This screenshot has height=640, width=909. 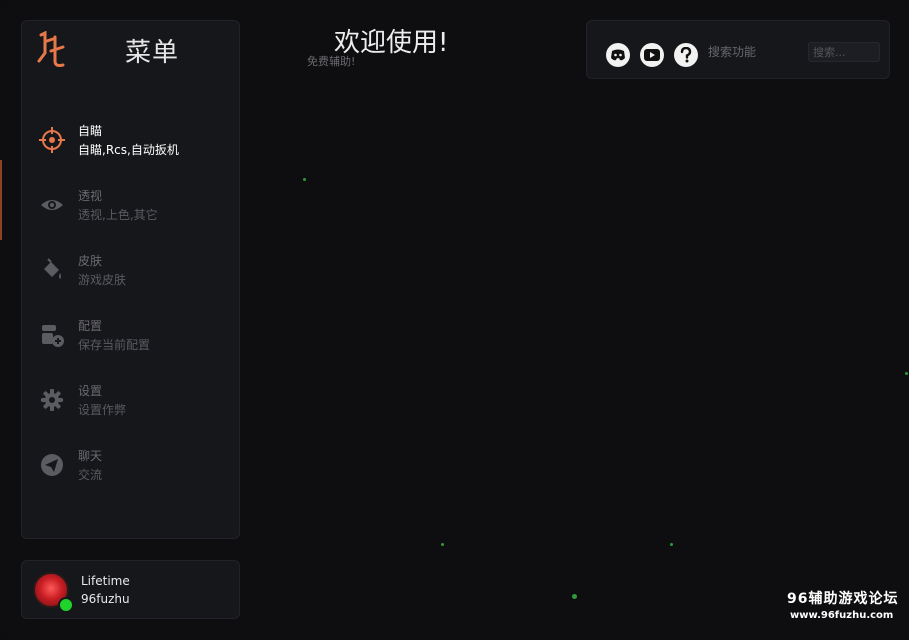 What do you see at coordinates (90, 131) in the screenshot?
I see `sidebar-item-title: 自瞄` at bounding box center [90, 131].